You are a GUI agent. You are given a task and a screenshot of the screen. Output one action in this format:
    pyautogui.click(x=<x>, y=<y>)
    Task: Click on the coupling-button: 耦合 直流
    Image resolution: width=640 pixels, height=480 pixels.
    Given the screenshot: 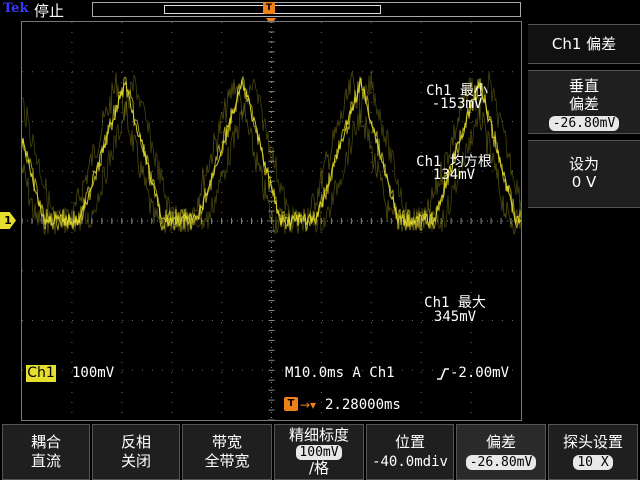 What is the action you would take?
    pyautogui.click(x=46, y=452)
    